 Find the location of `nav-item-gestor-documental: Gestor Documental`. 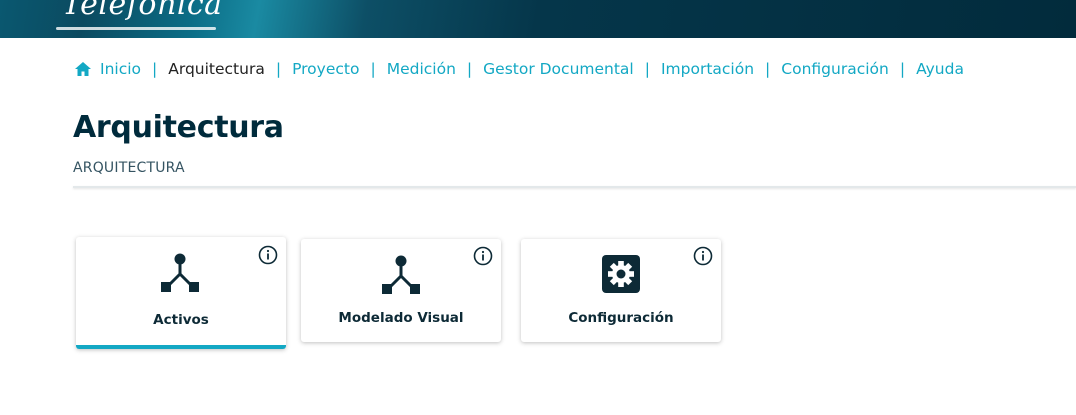

nav-item-gestor-documental: Gestor Documental is located at coordinates (558, 69).